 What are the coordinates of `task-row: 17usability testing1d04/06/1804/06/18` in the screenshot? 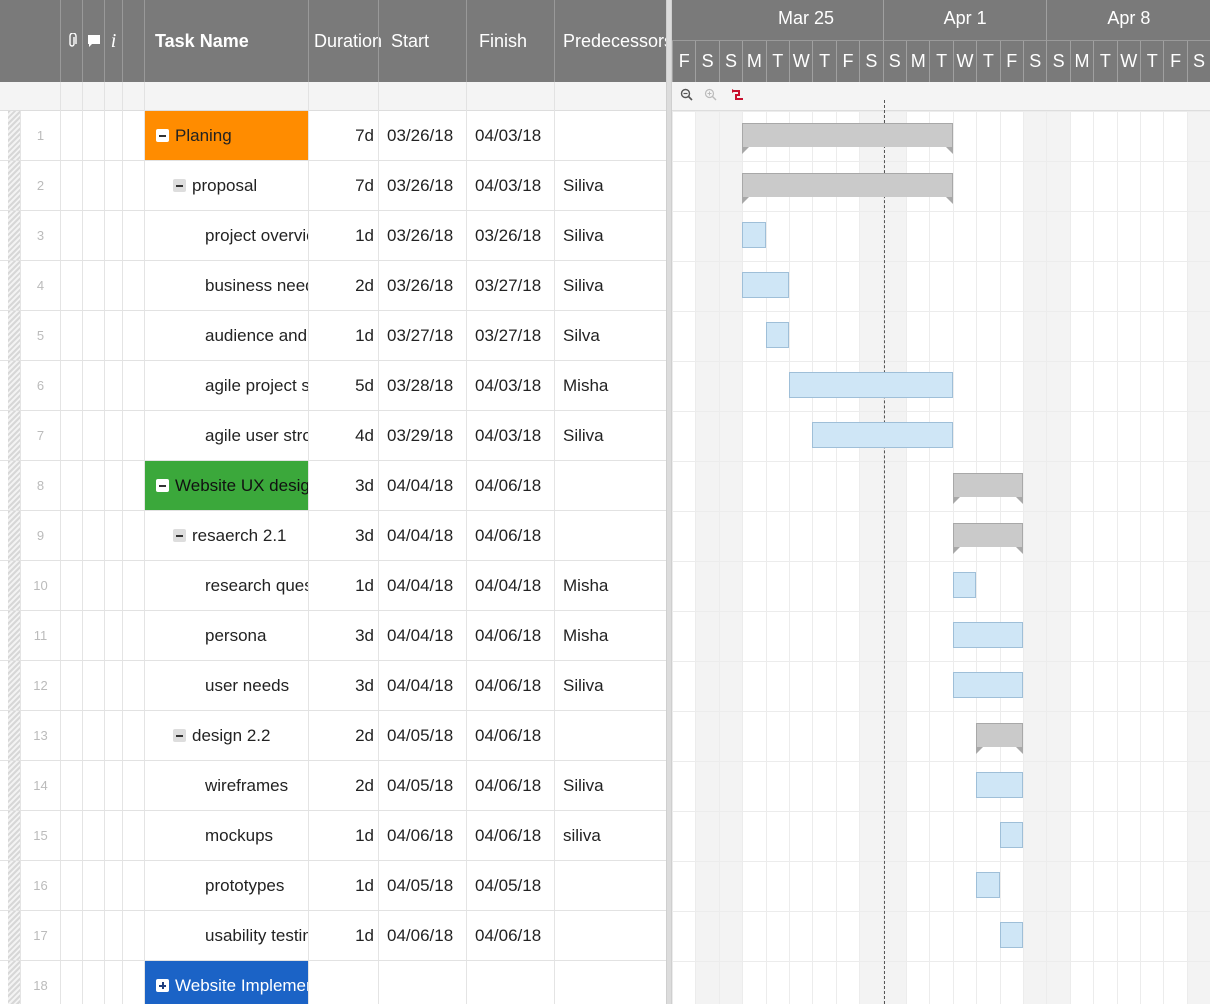 It's located at (333, 936).